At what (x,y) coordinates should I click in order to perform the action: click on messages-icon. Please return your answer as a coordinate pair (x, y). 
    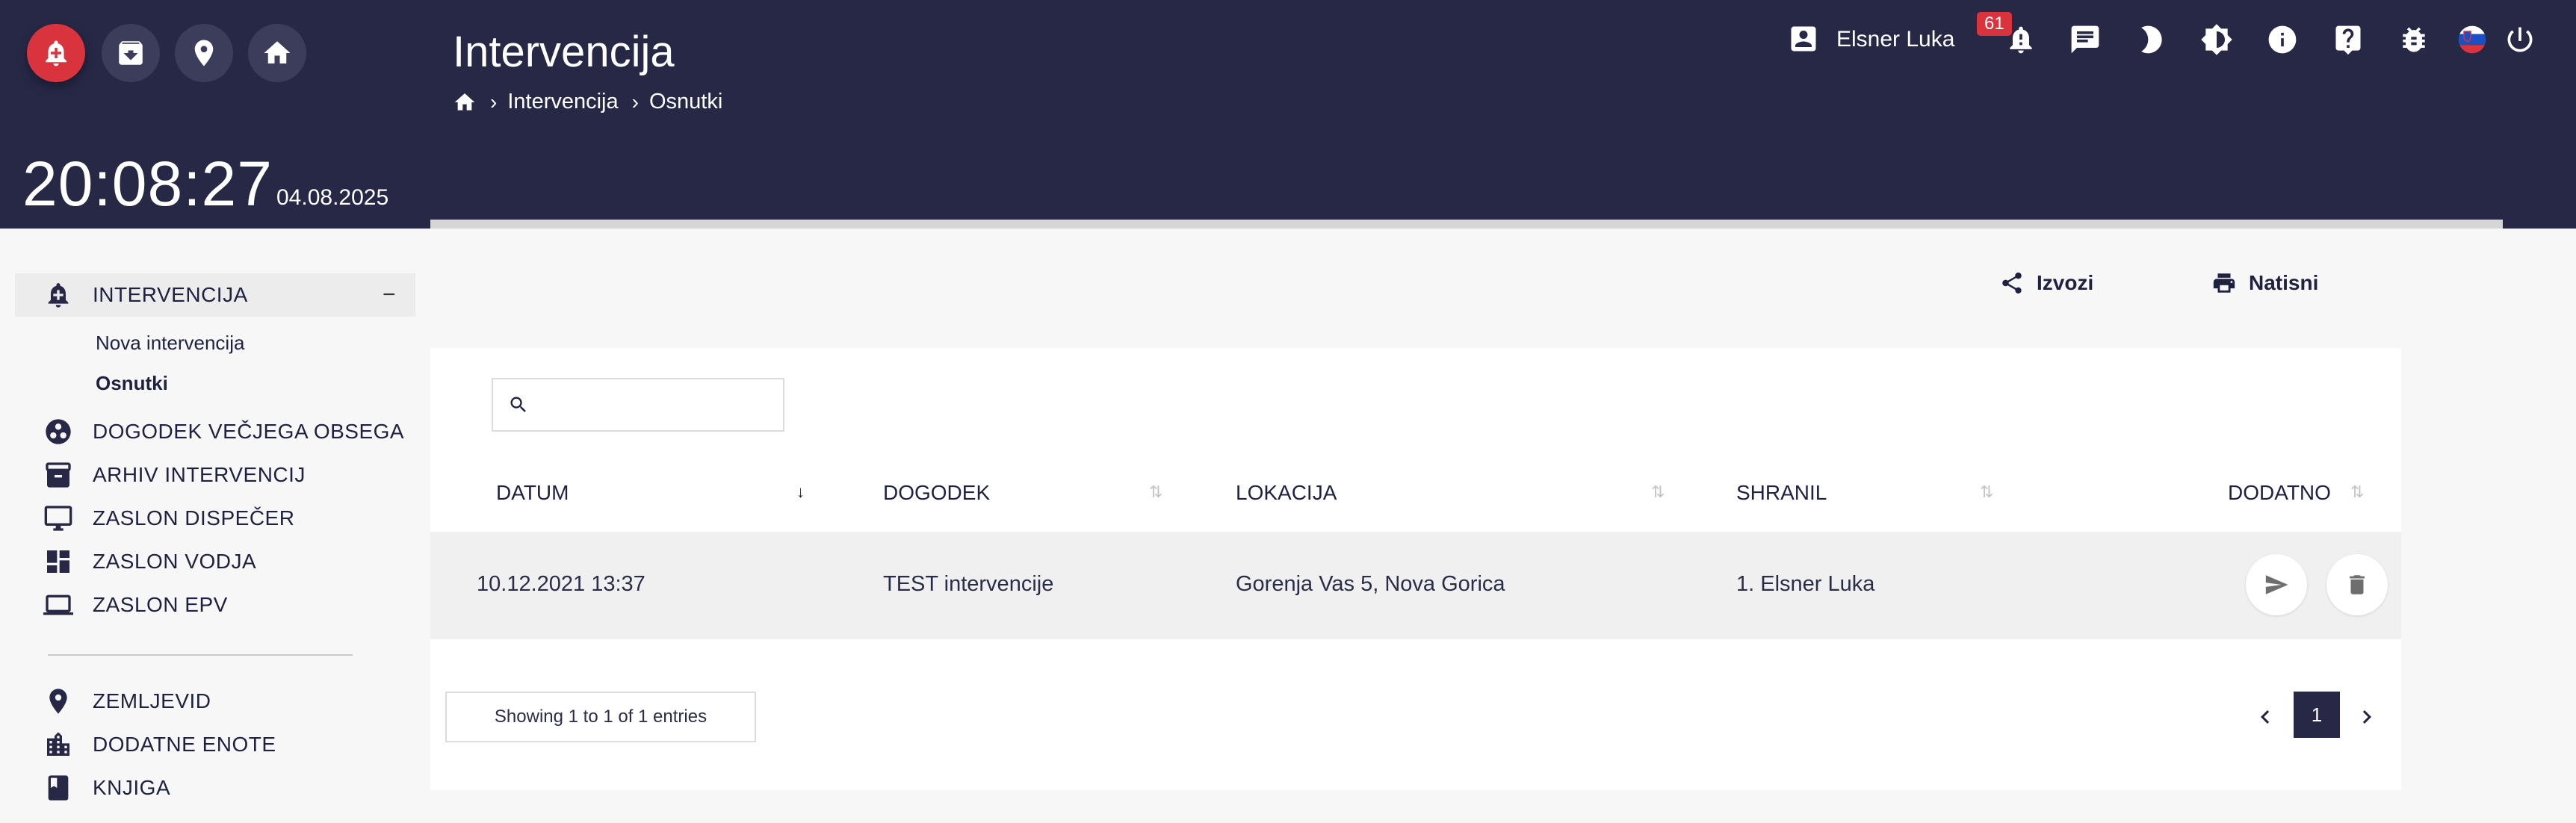
    Looking at the image, I should click on (2085, 39).